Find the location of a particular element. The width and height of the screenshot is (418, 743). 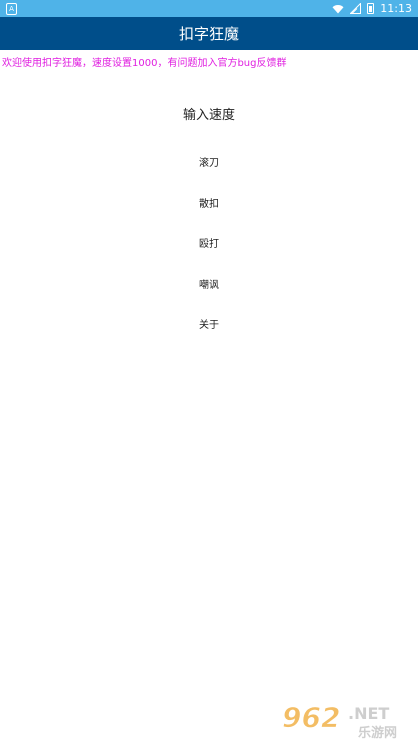

status-indicators: 11:13 is located at coordinates (372, 8).